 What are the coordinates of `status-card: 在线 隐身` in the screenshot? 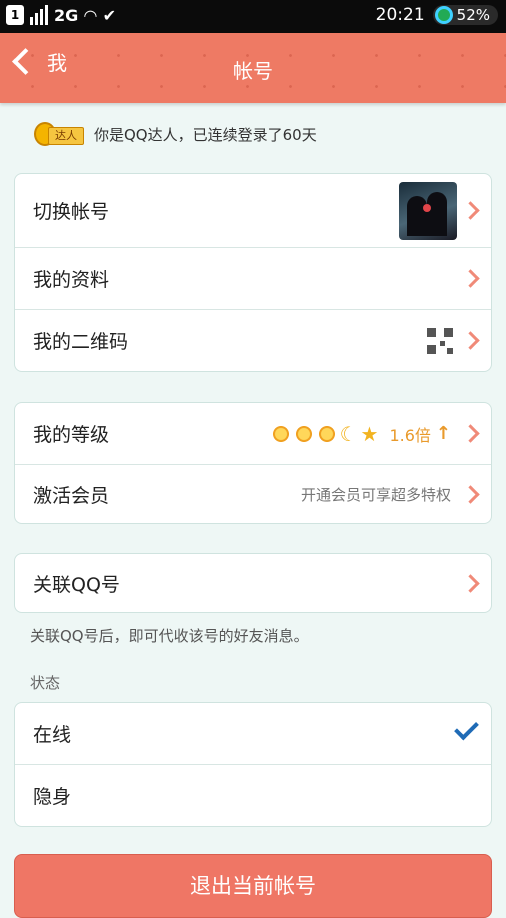 It's located at (253, 764).